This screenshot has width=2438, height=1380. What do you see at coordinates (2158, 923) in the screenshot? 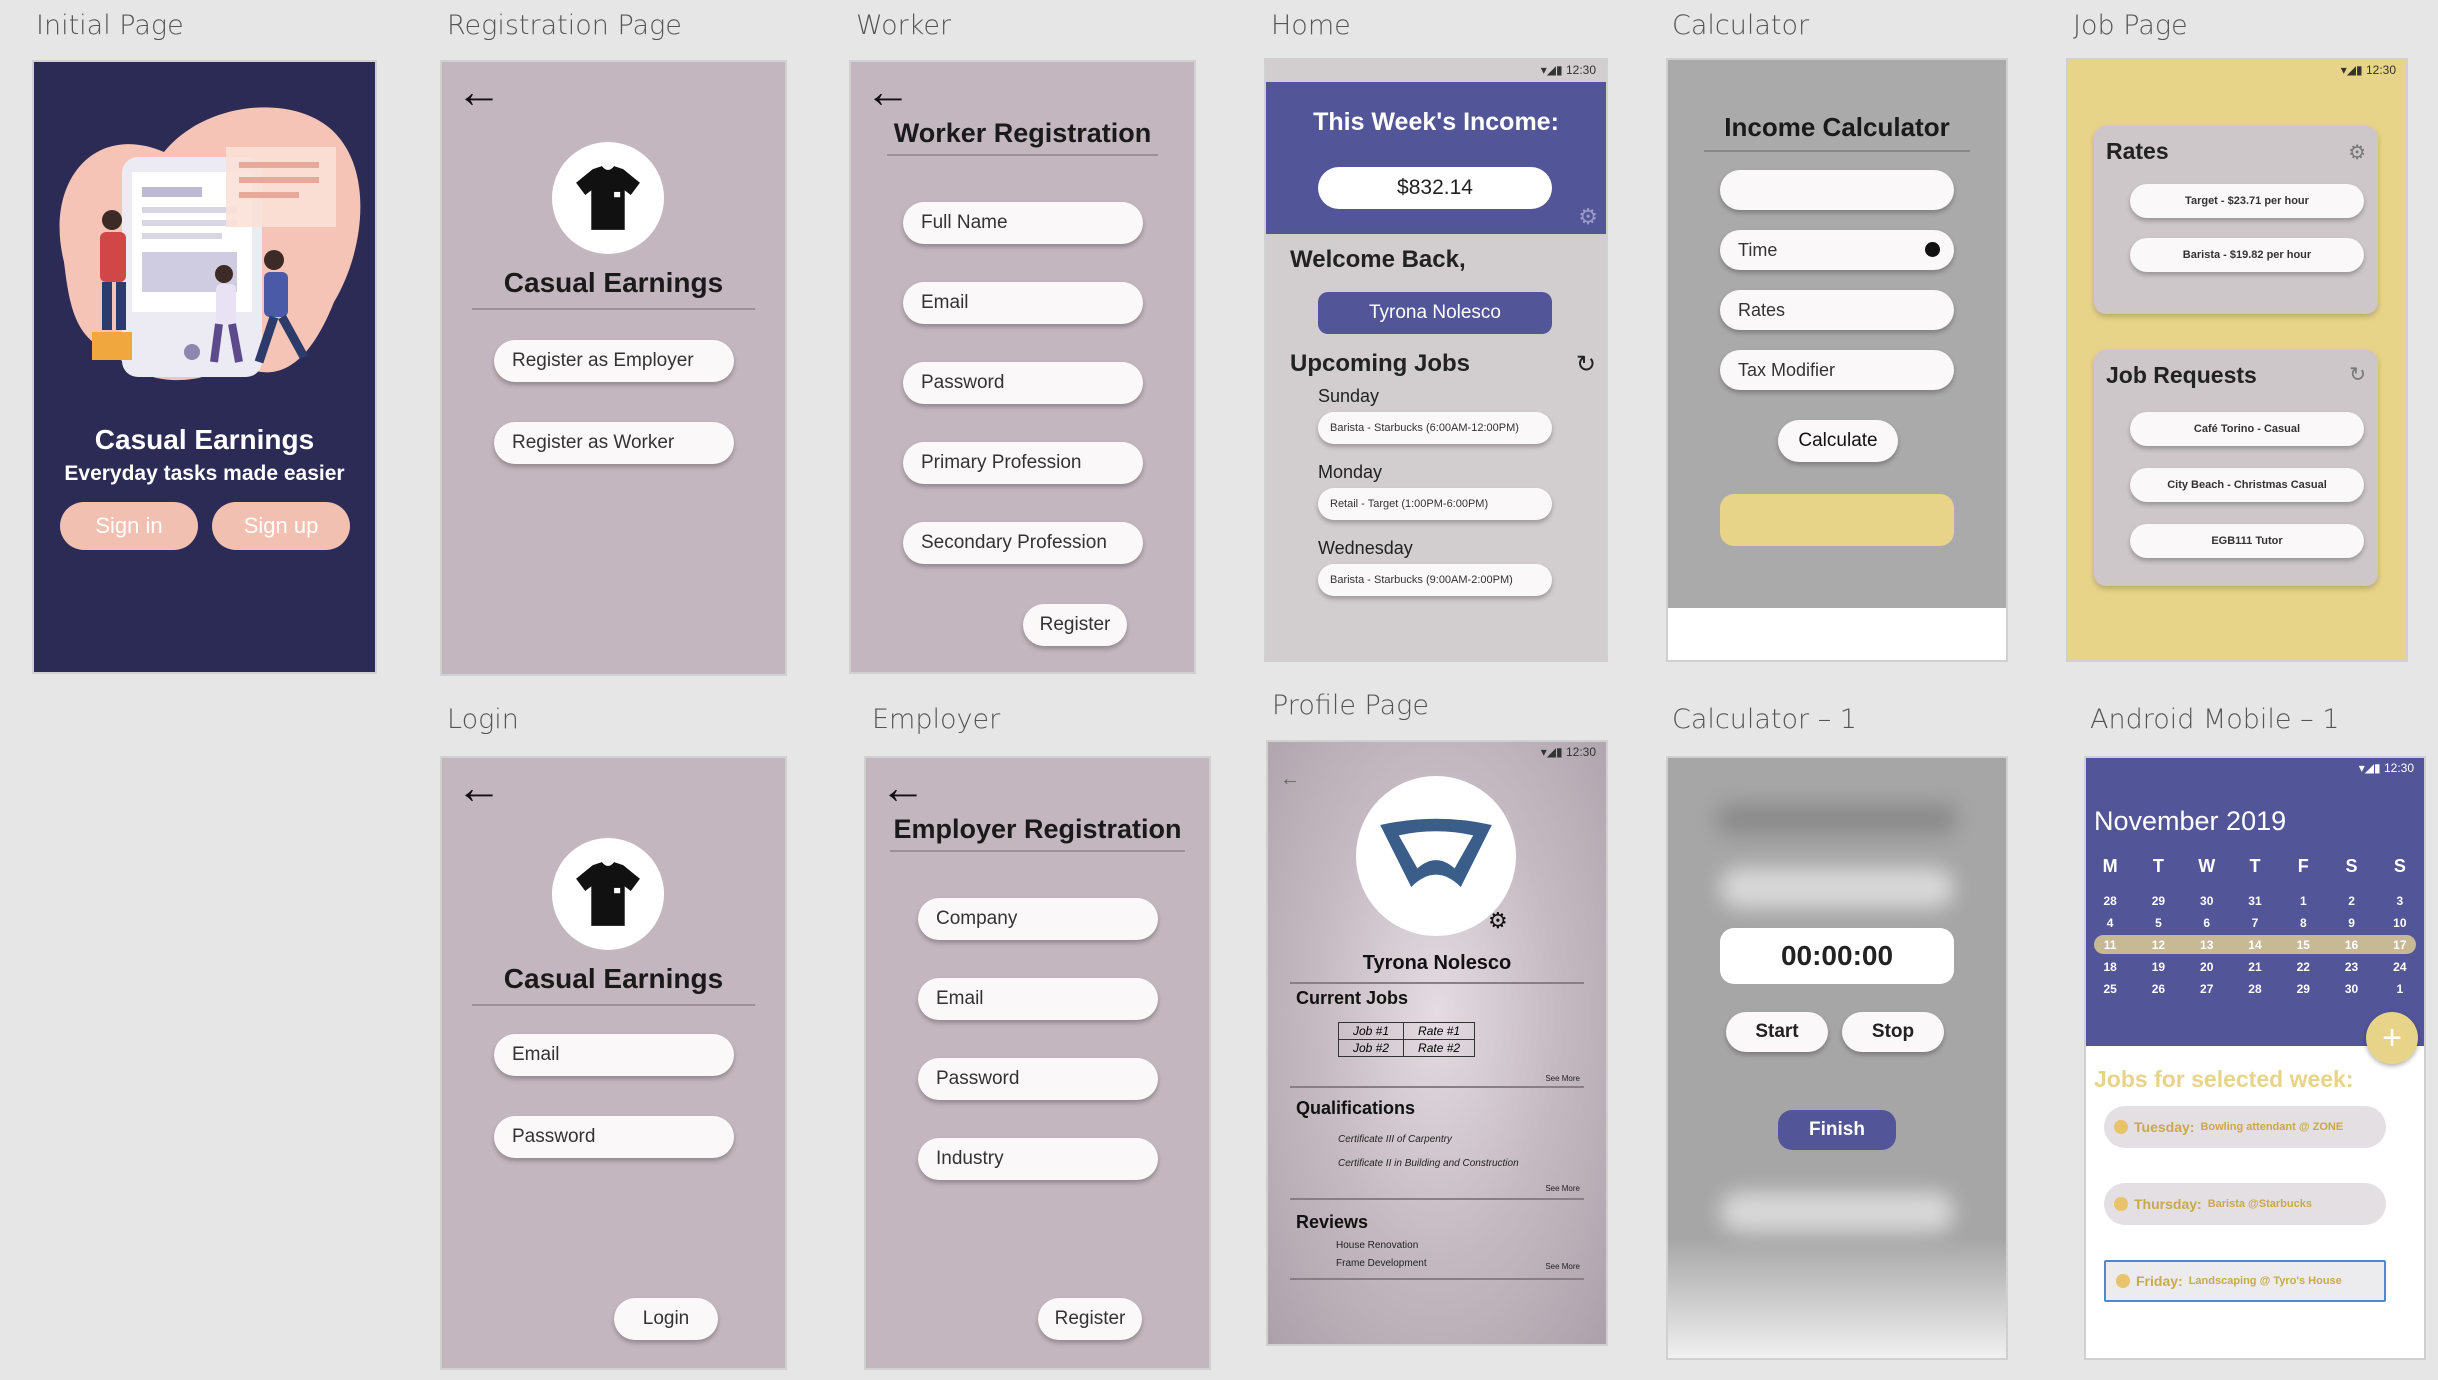
I see `calendar-day: 5` at bounding box center [2158, 923].